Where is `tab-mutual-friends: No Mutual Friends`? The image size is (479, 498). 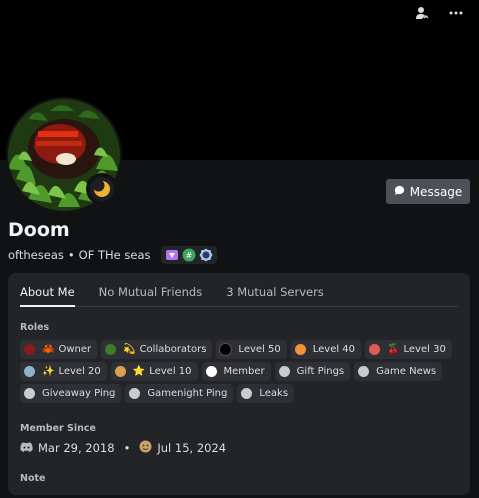
tab-mutual-friends: No Mutual Friends is located at coordinates (151, 296).